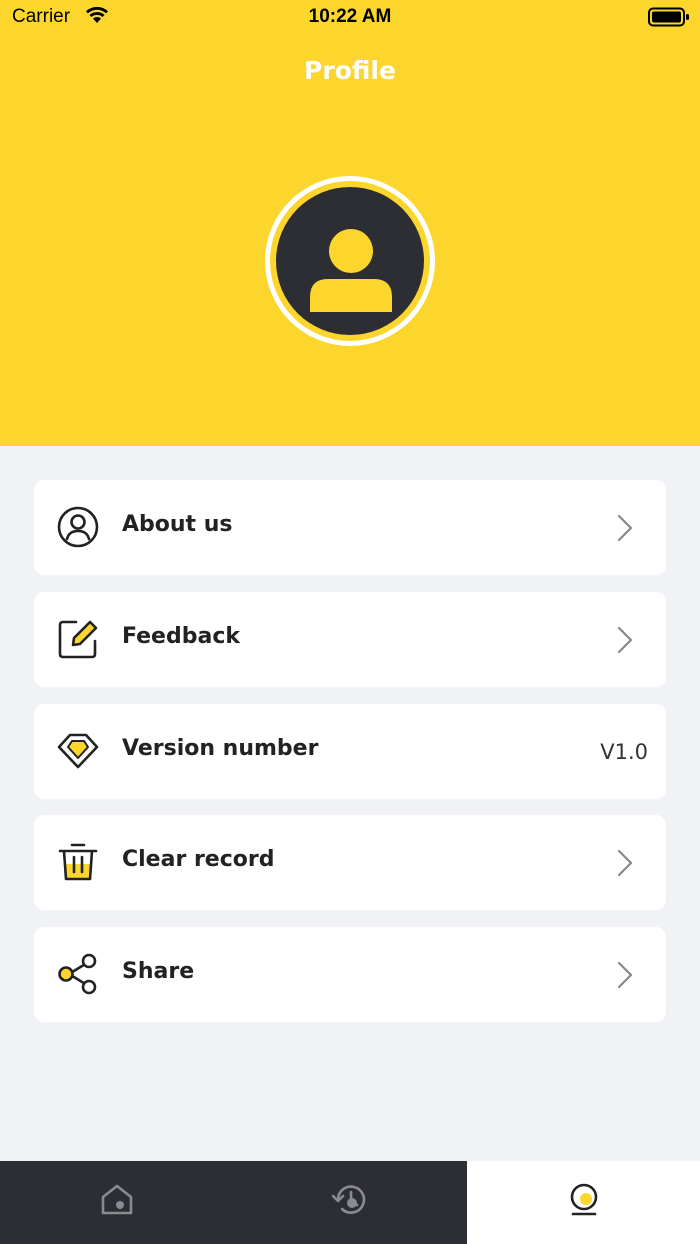 This screenshot has width=700, height=1244. What do you see at coordinates (78, 639) in the screenshot?
I see `edit-icon` at bounding box center [78, 639].